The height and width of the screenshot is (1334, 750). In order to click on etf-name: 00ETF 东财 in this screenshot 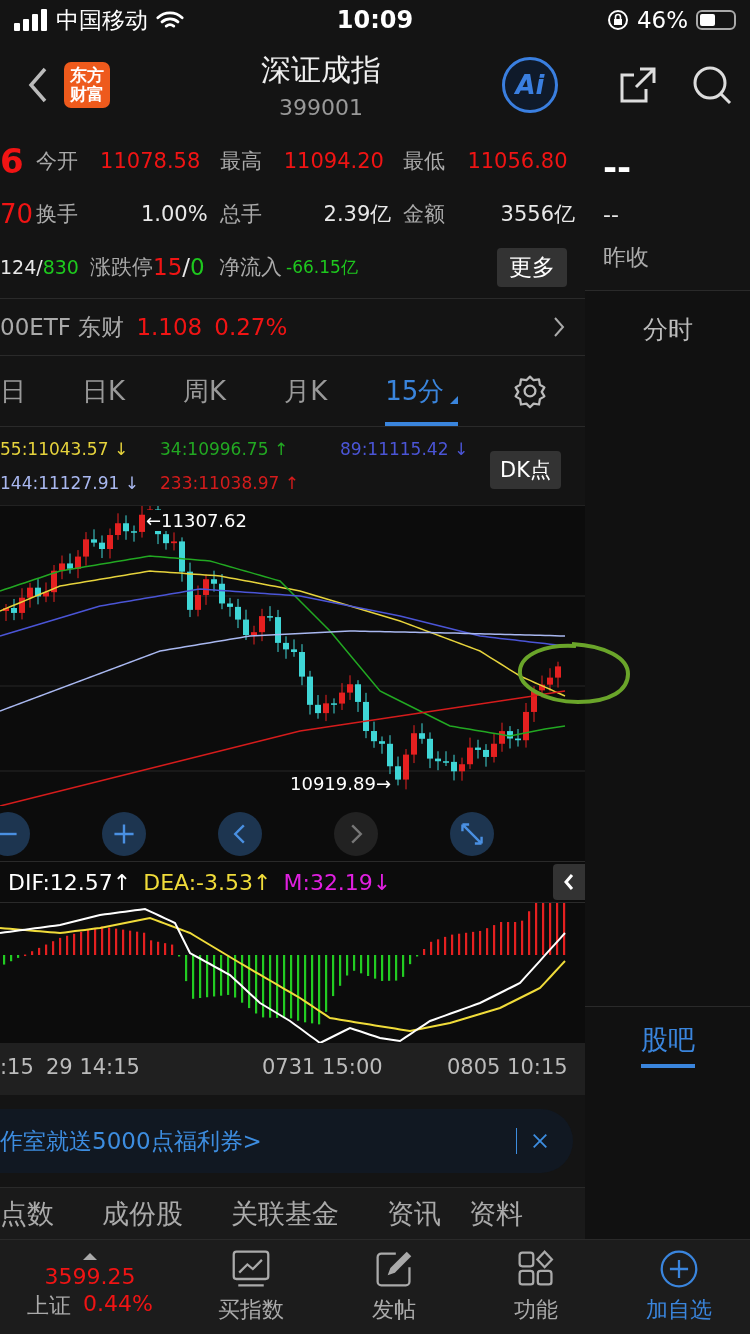, I will do `click(62, 327)`.